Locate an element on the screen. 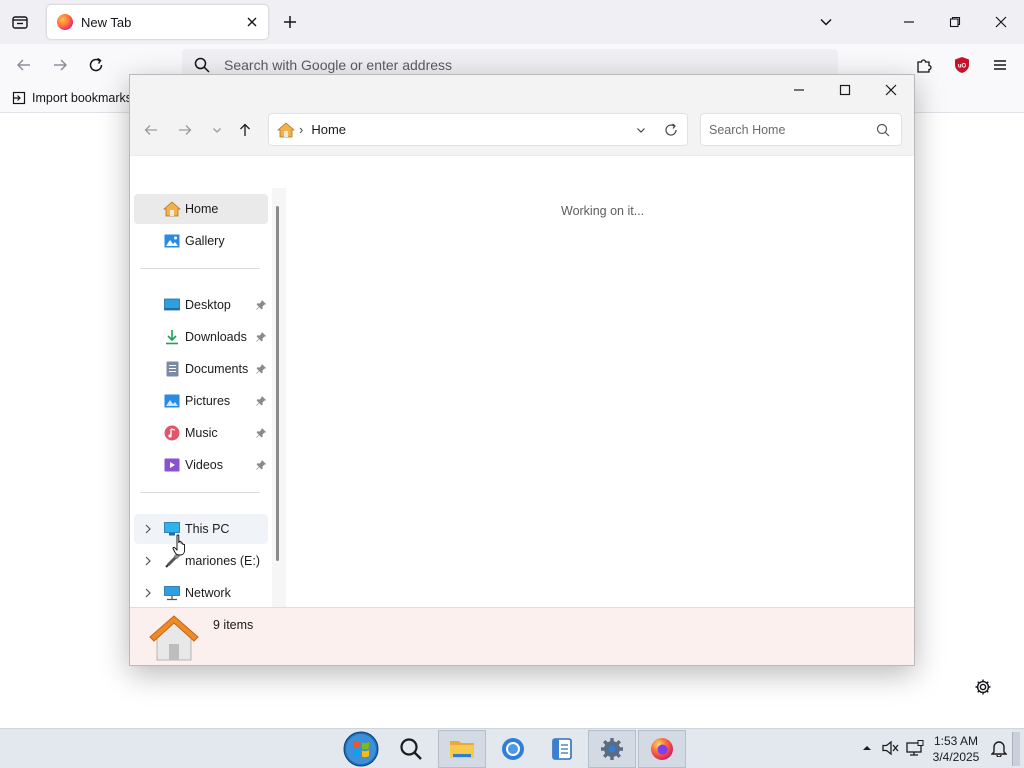  sidebar-item-this-pc: This PC is located at coordinates (201, 529).